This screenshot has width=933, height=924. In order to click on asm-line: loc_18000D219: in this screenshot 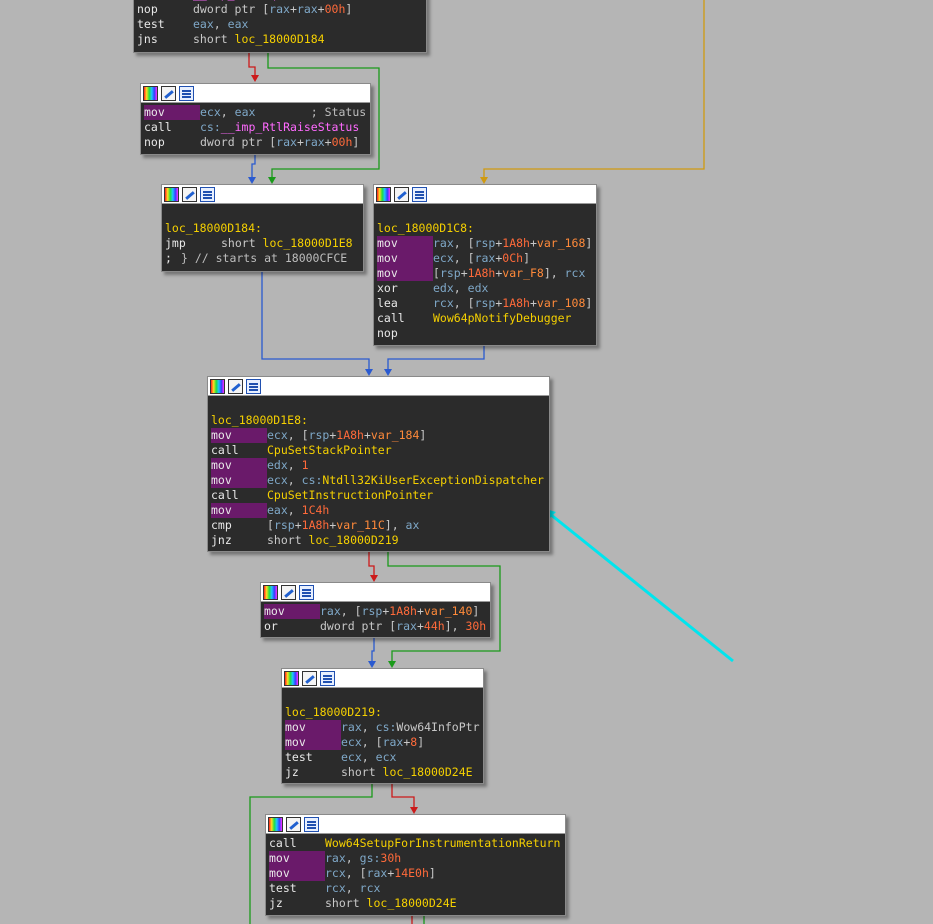, I will do `click(382, 712)`.